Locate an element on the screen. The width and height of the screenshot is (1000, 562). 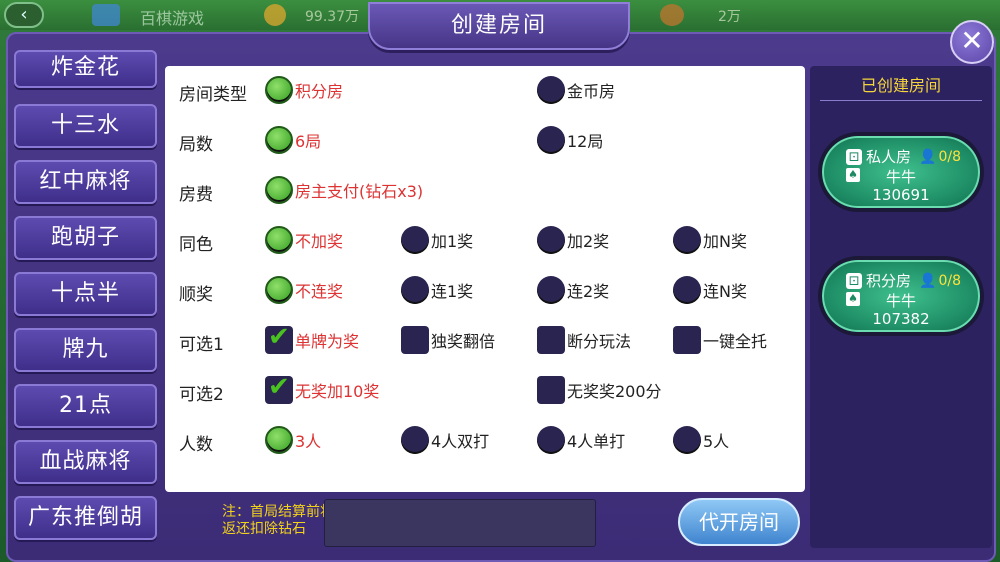
option-same-color-1: 加1奖 is located at coordinates (437, 240).